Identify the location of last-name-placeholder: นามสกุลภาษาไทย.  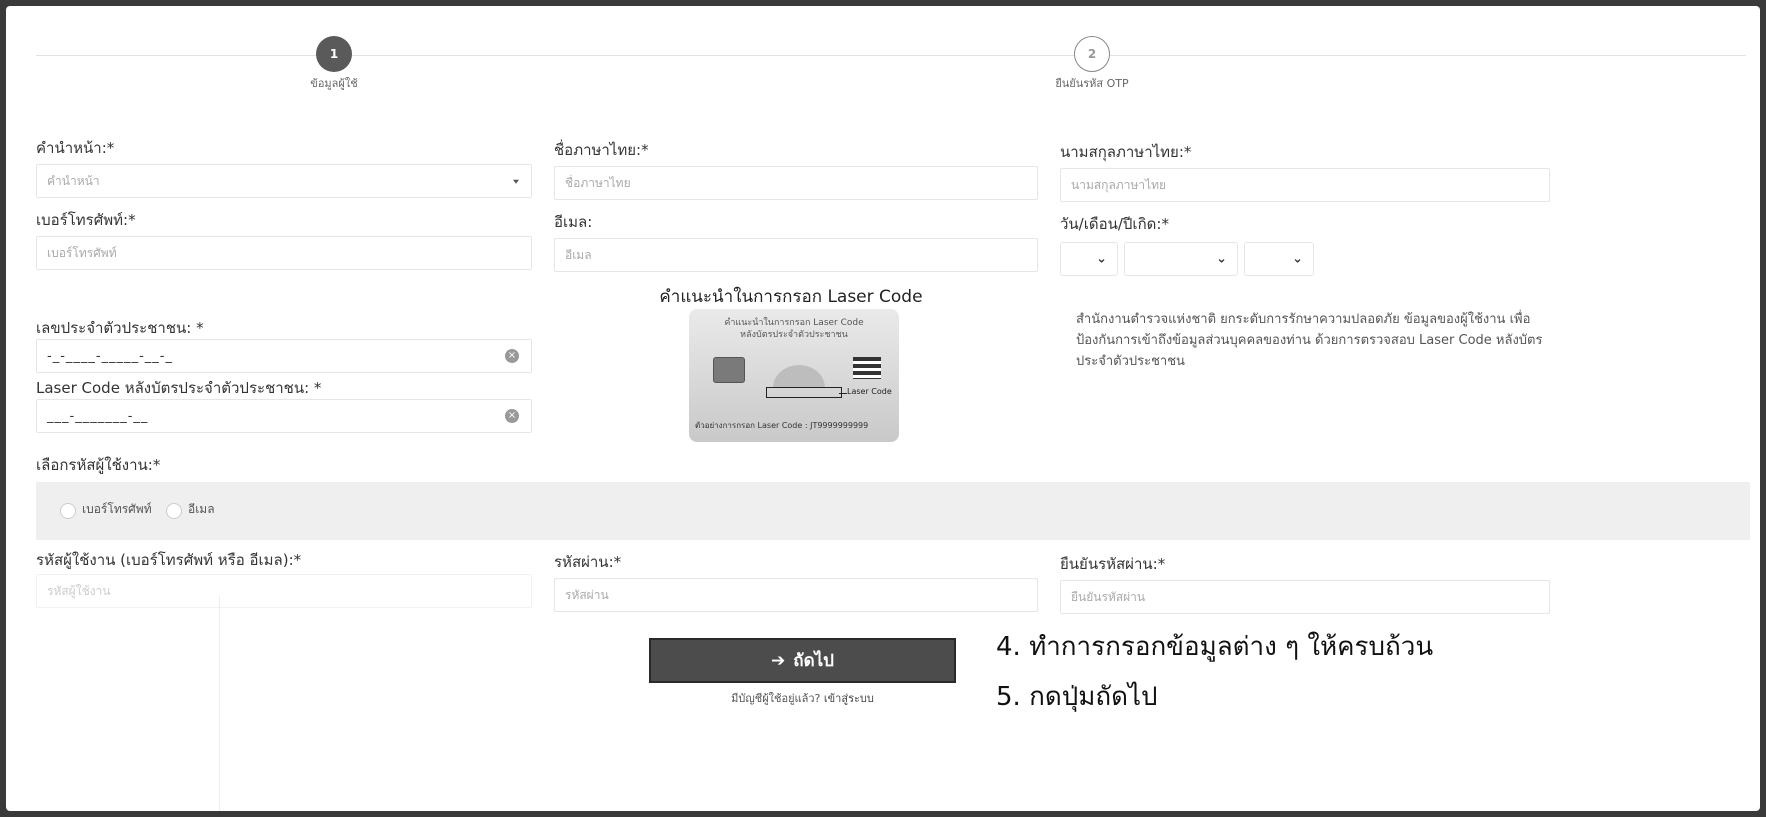
(1119, 184).